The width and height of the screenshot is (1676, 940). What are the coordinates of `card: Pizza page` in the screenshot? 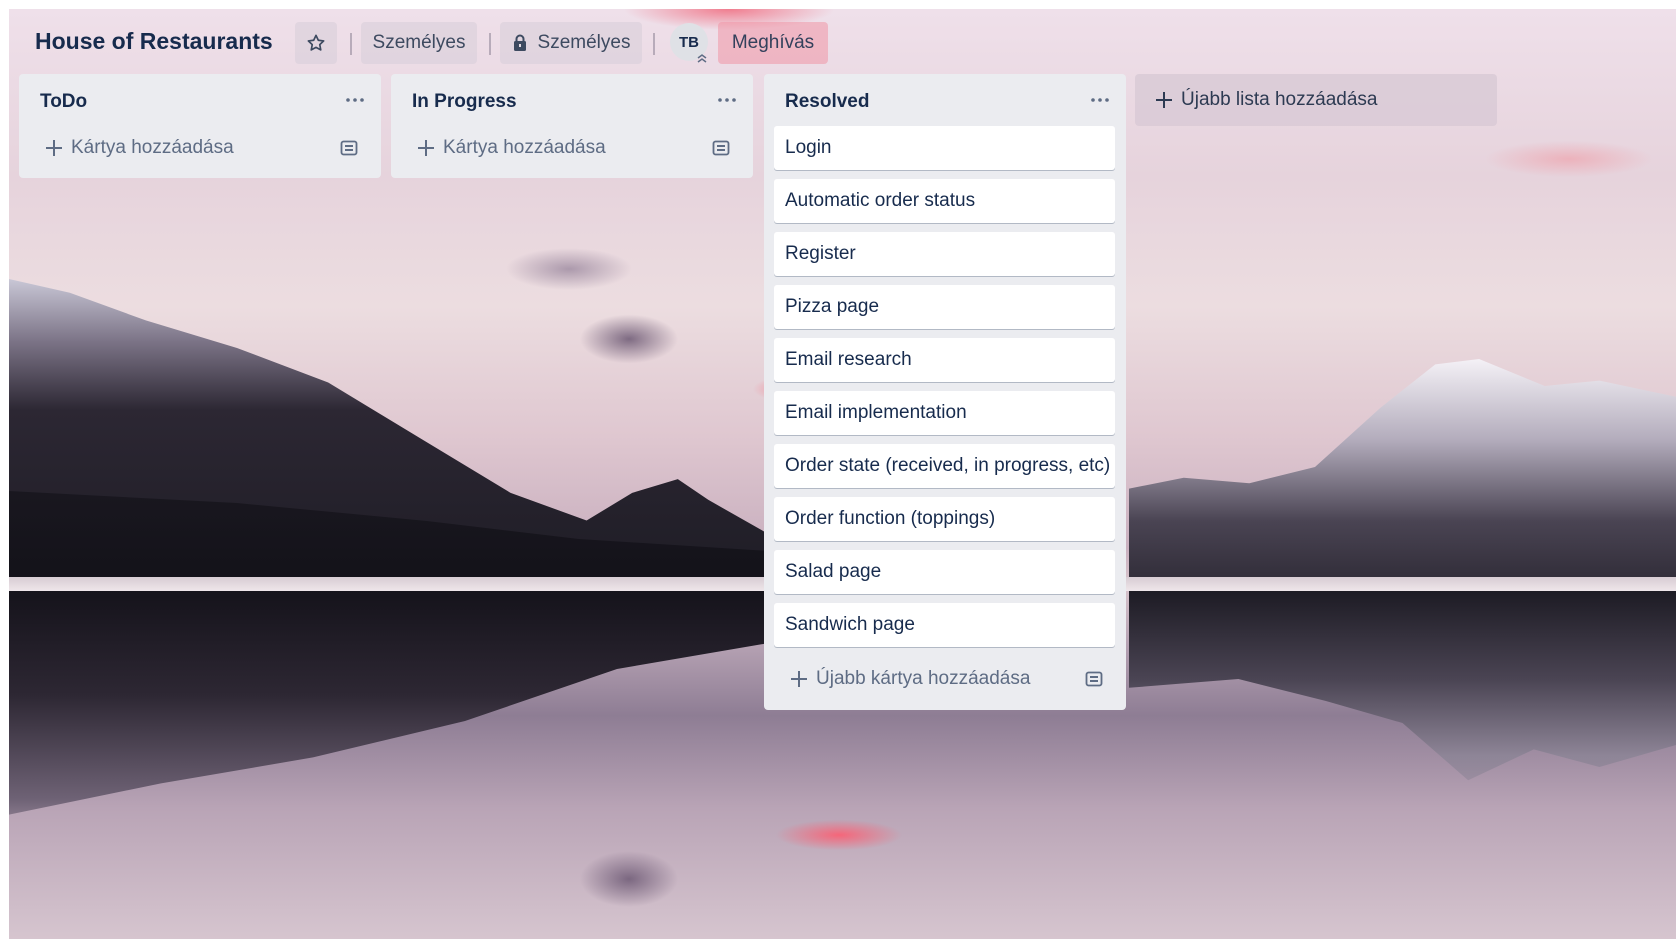 It's located at (944, 307).